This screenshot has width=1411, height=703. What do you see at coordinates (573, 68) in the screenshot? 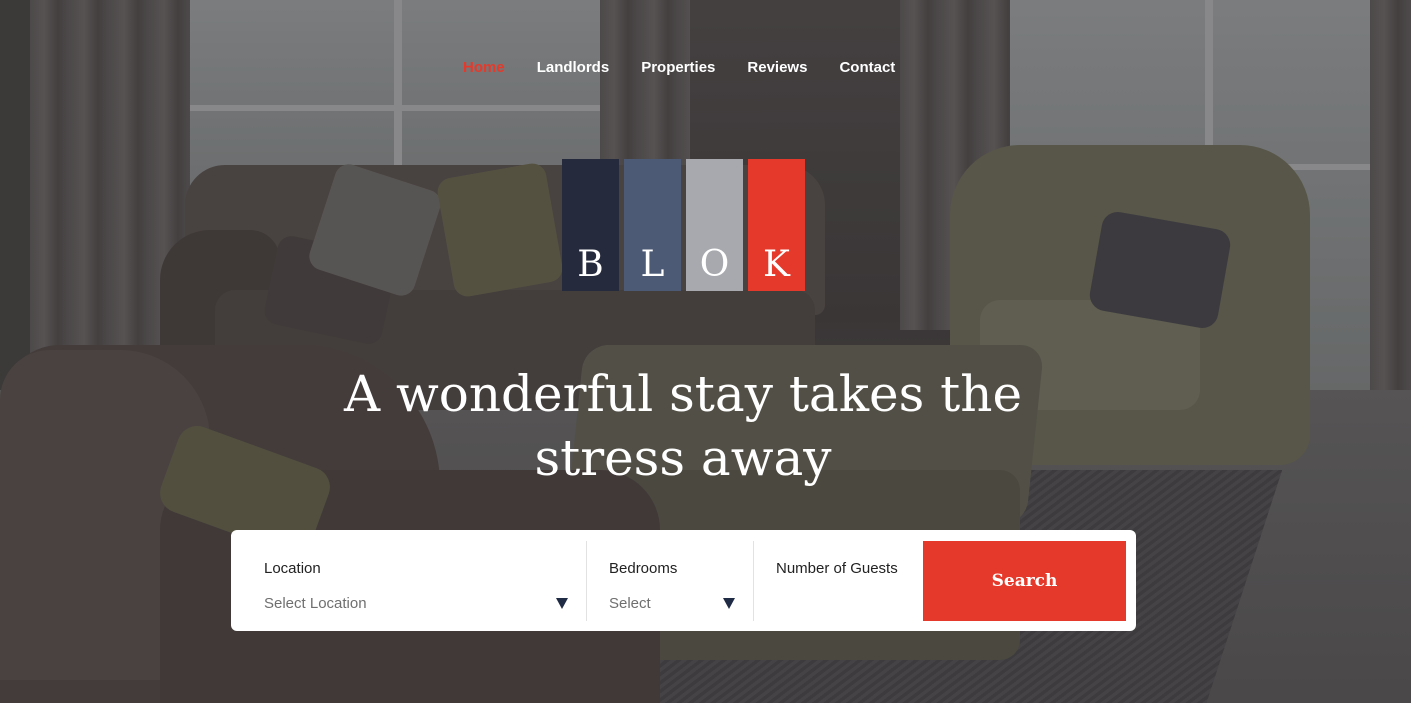
I see `nav-item-landlords: Landlords` at bounding box center [573, 68].